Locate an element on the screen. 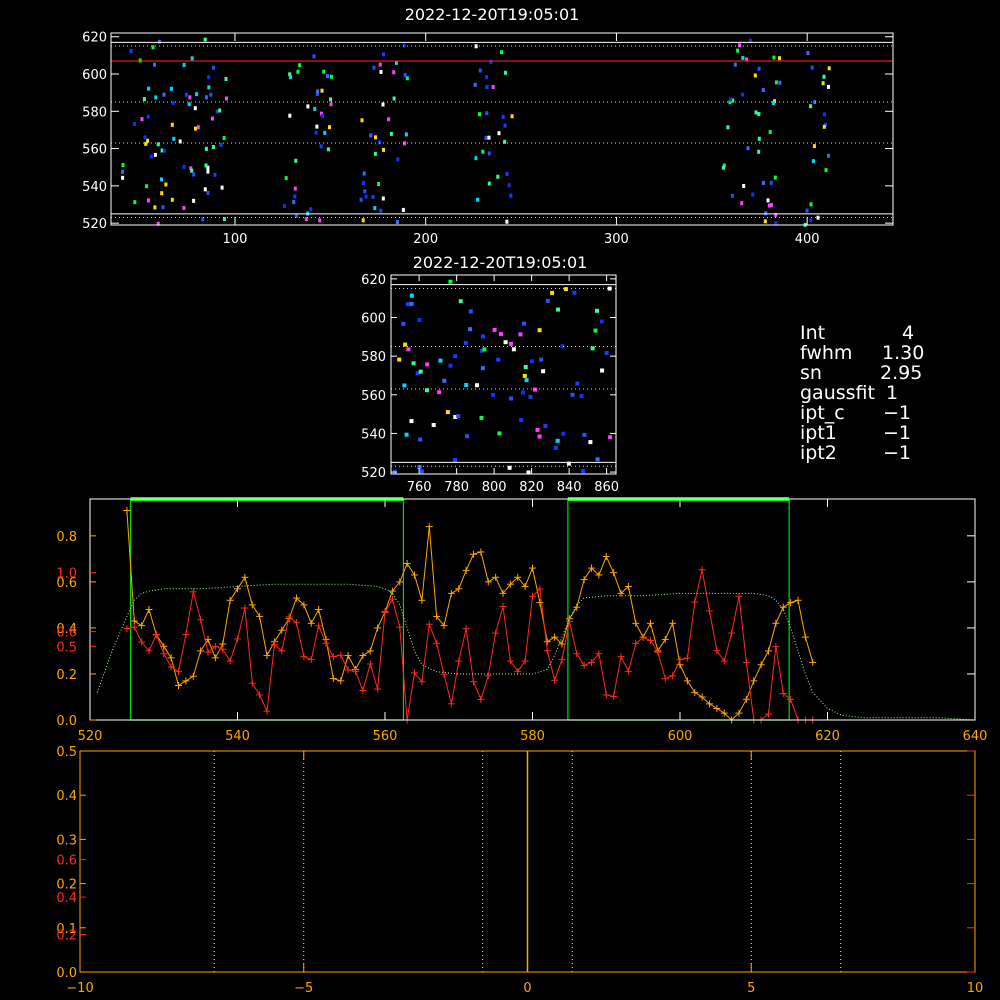 The image size is (1000, 1000). x-tick-label: 10 is located at coordinates (975, 988).